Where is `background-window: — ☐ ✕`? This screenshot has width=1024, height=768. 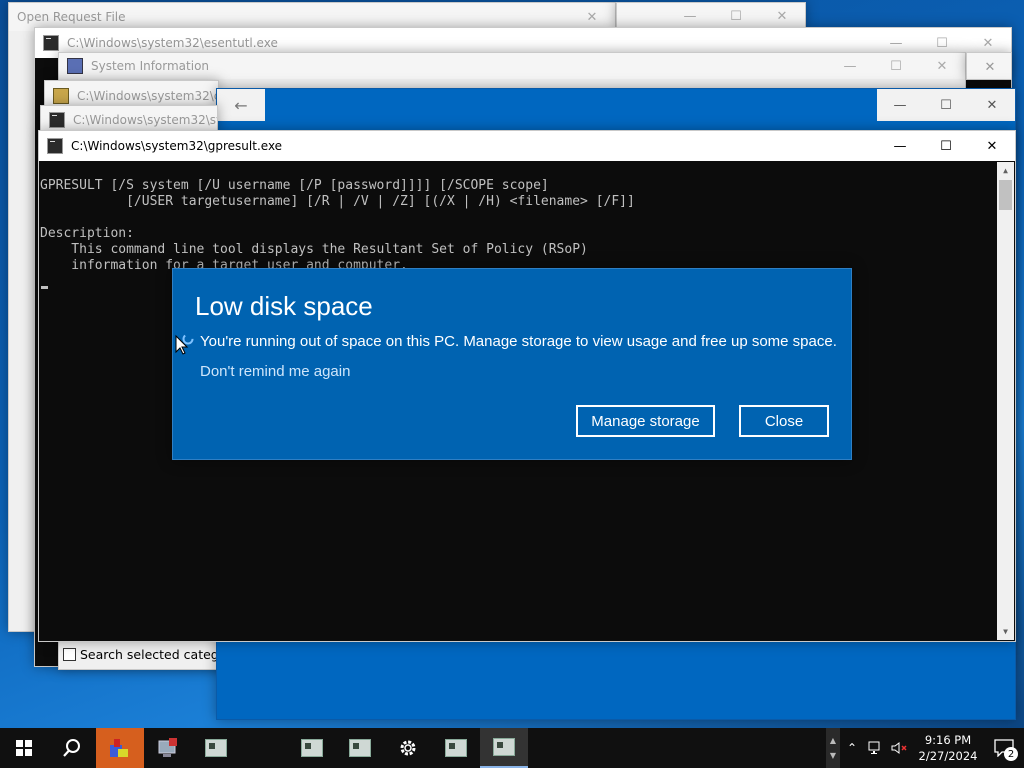 background-window: — ☐ ✕ is located at coordinates (711, 15).